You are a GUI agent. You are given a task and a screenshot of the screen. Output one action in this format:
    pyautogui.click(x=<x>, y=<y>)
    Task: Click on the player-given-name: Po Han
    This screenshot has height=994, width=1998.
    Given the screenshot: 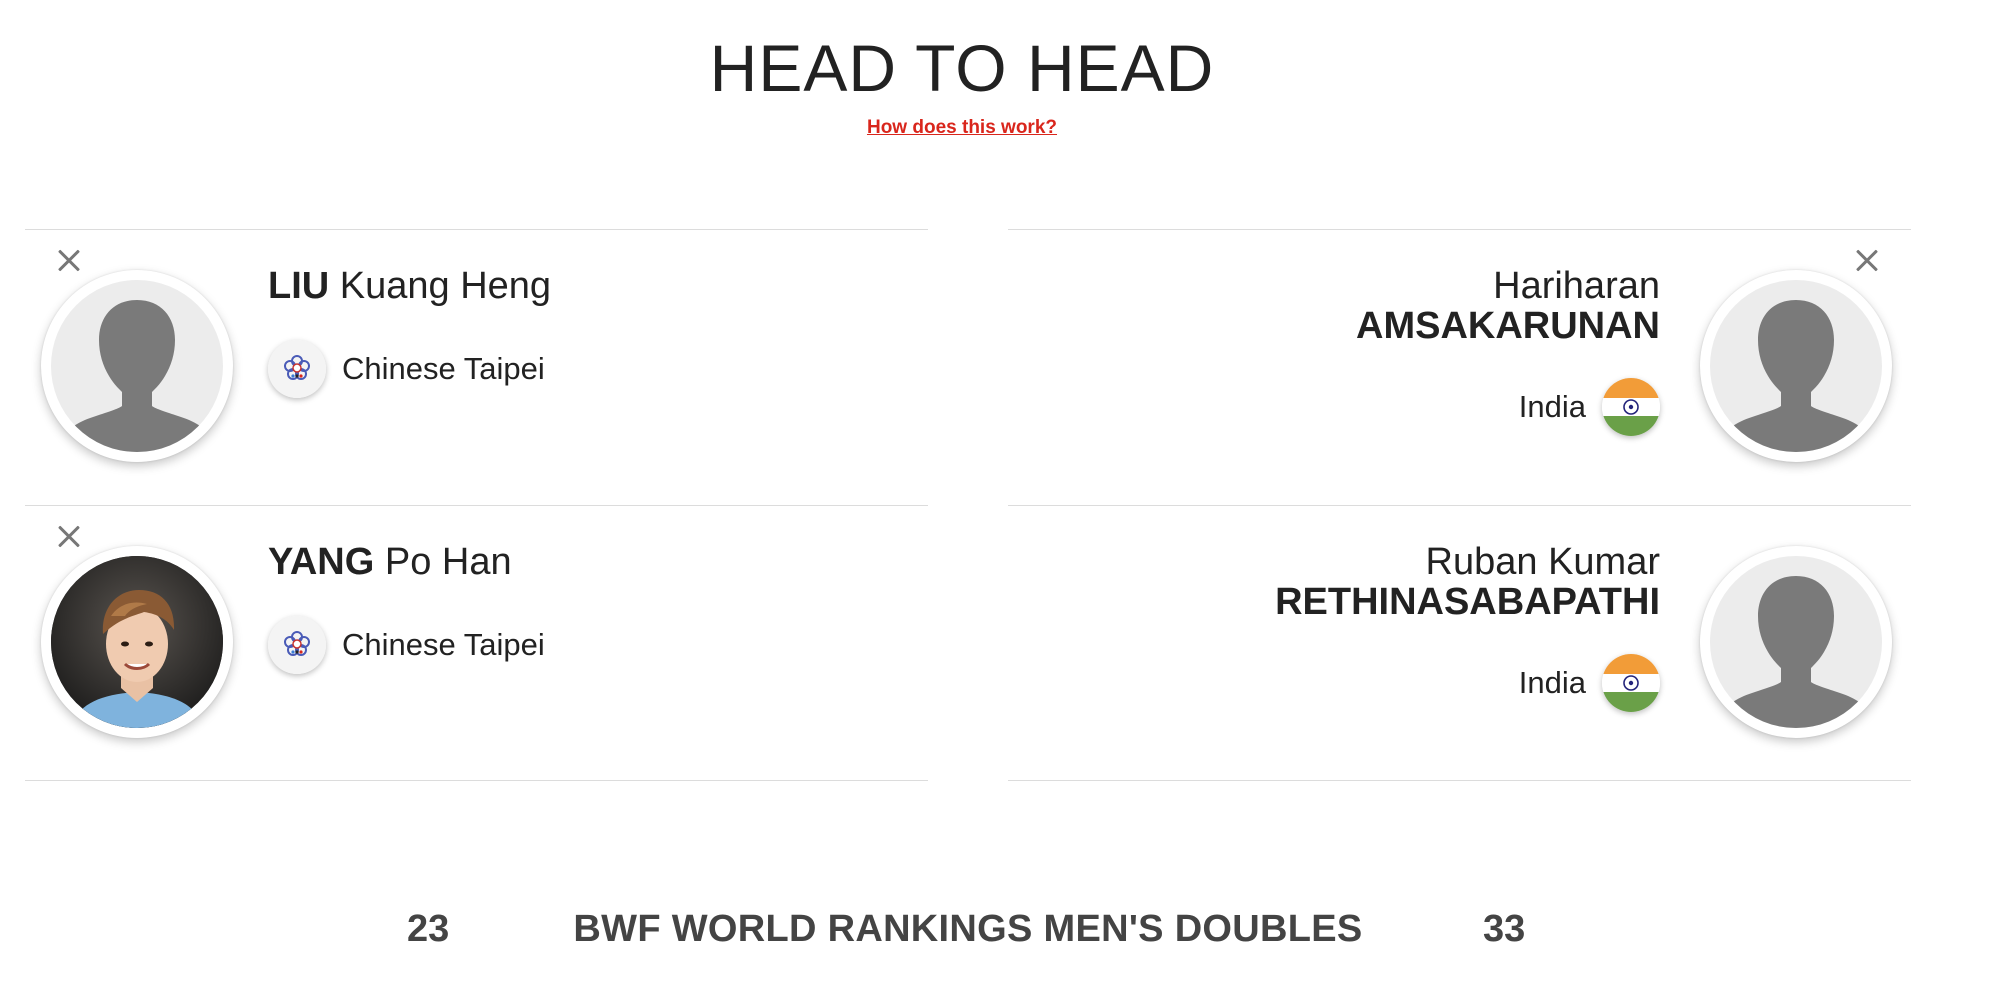 What is the action you would take?
    pyautogui.click(x=448, y=562)
    